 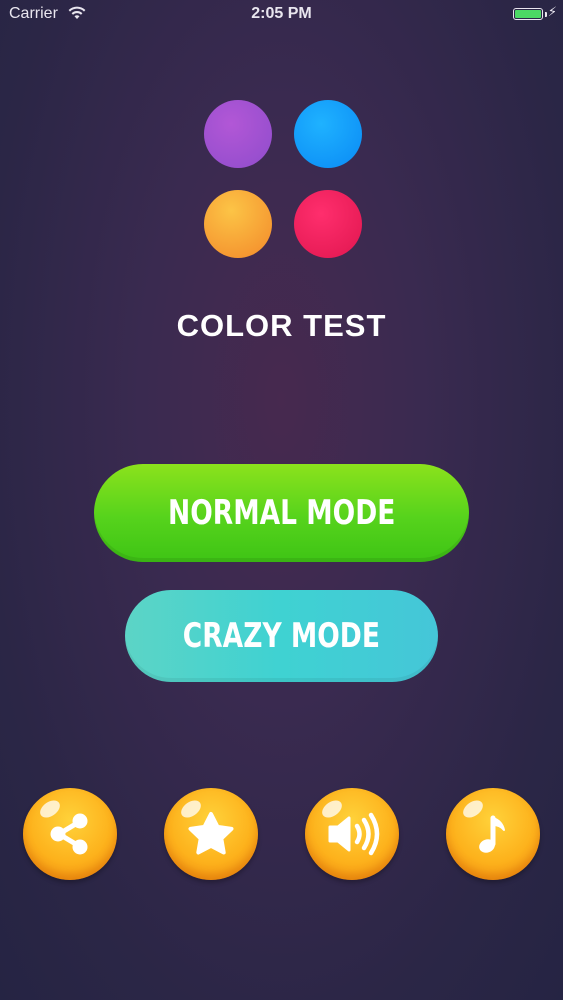 What do you see at coordinates (328, 224) in the screenshot?
I see `logo-dot-red` at bounding box center [328, 224].